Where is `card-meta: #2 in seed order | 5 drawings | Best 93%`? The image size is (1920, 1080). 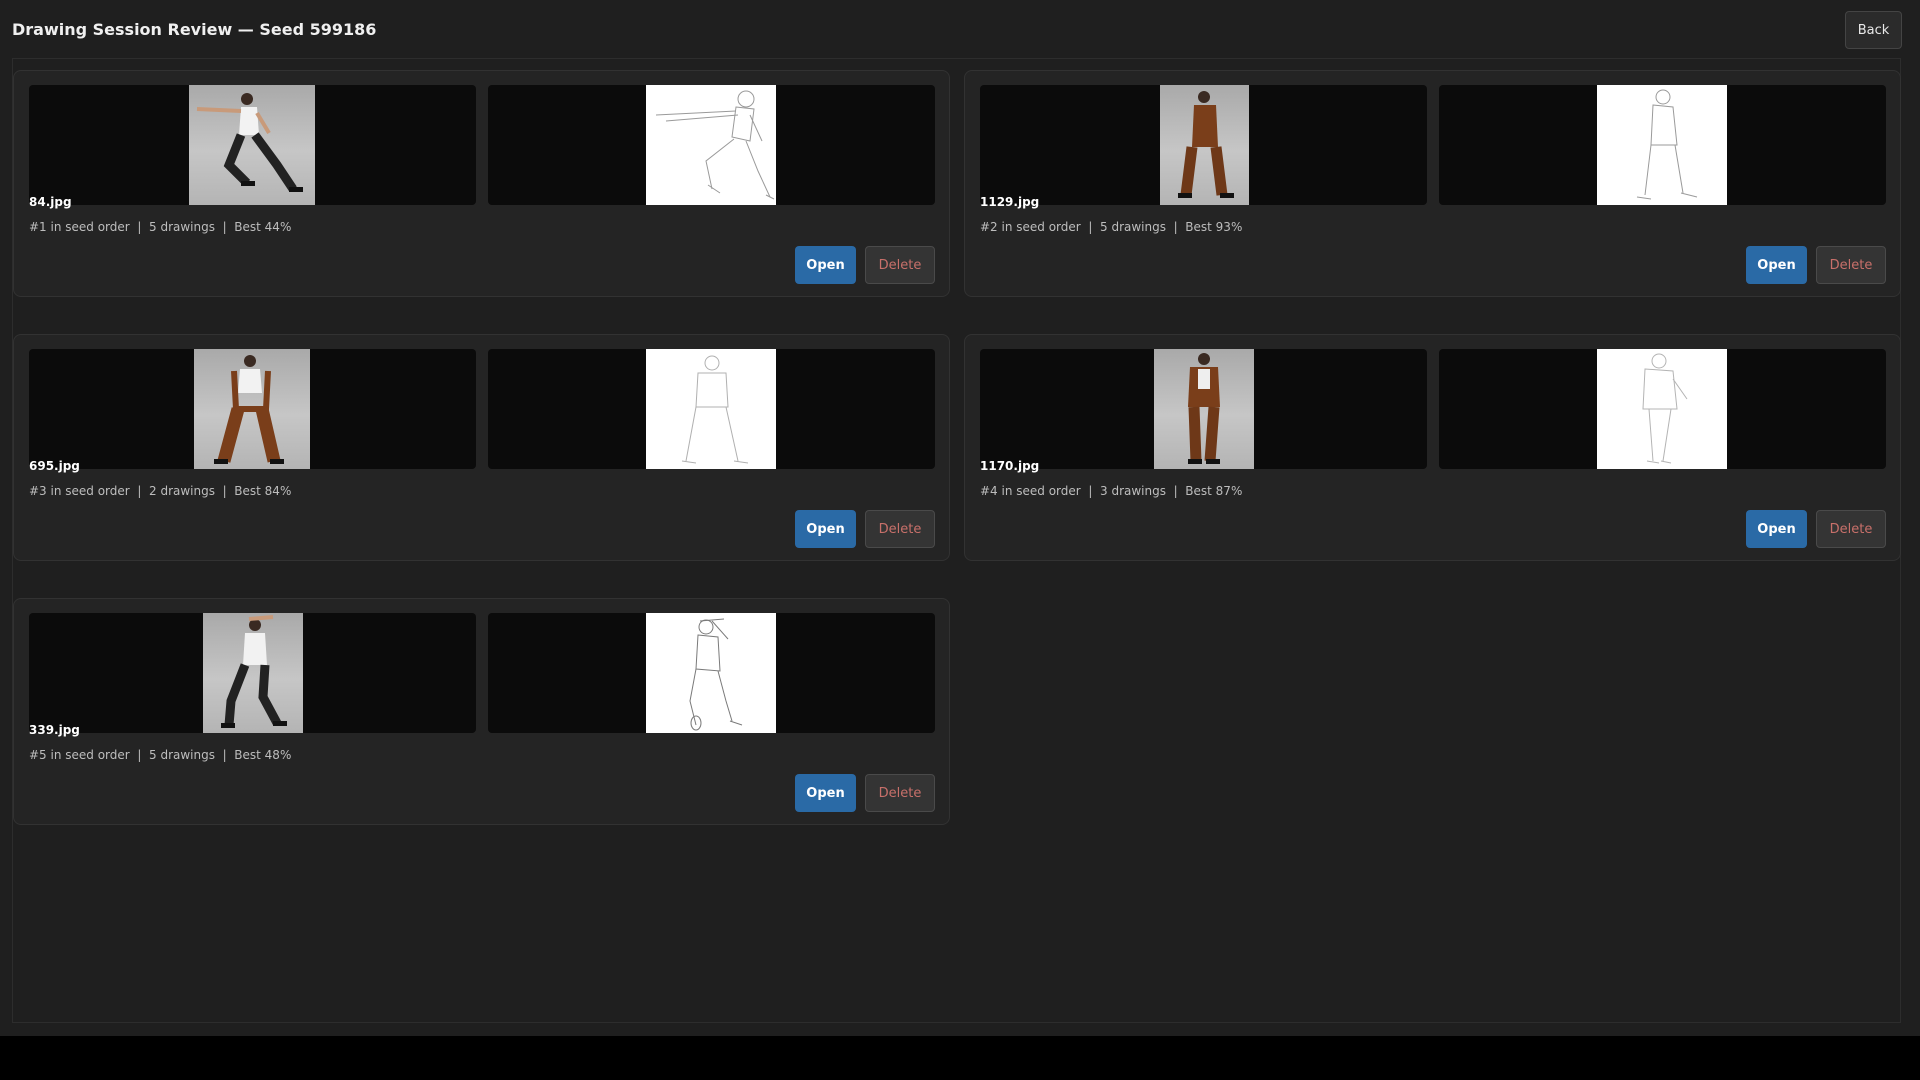
card-meta: #2 in seed order | 5 drawings | Best 93% is located at coordinates (1111, 227).